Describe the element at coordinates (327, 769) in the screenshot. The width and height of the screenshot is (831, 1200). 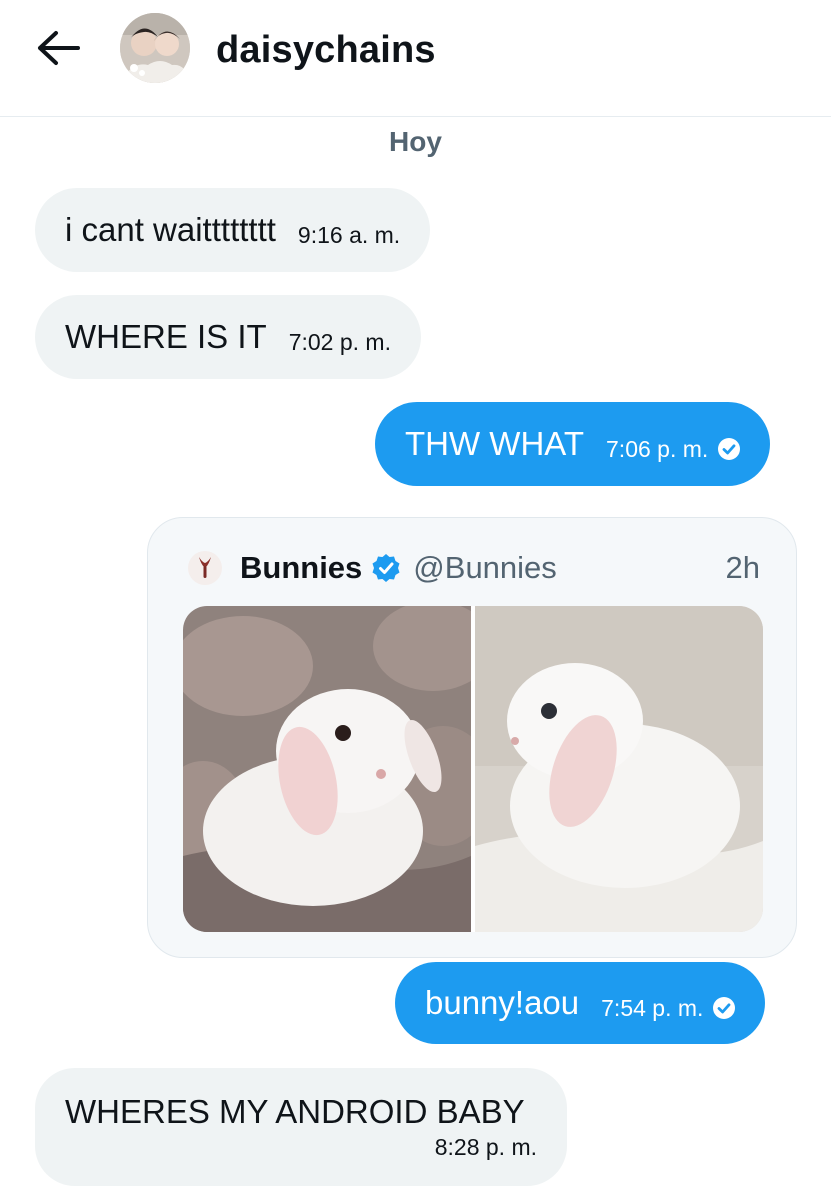
I see `bunny-photo-left` at that location.